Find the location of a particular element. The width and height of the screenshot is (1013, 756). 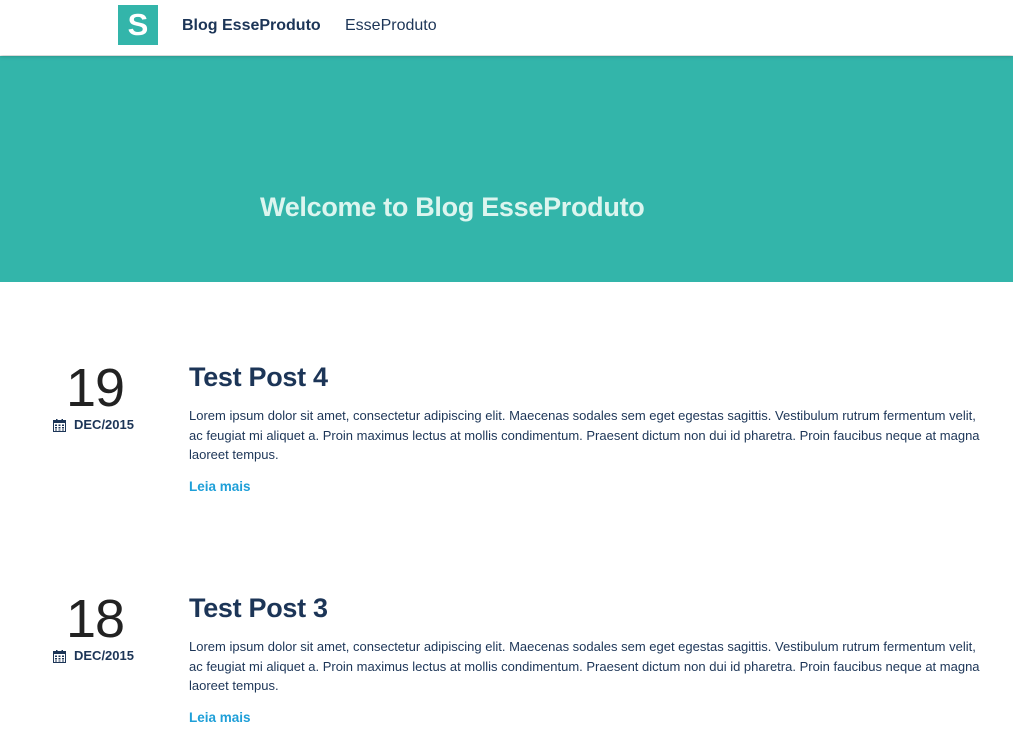

post-day: 18 is located at coordinates (95, 619).